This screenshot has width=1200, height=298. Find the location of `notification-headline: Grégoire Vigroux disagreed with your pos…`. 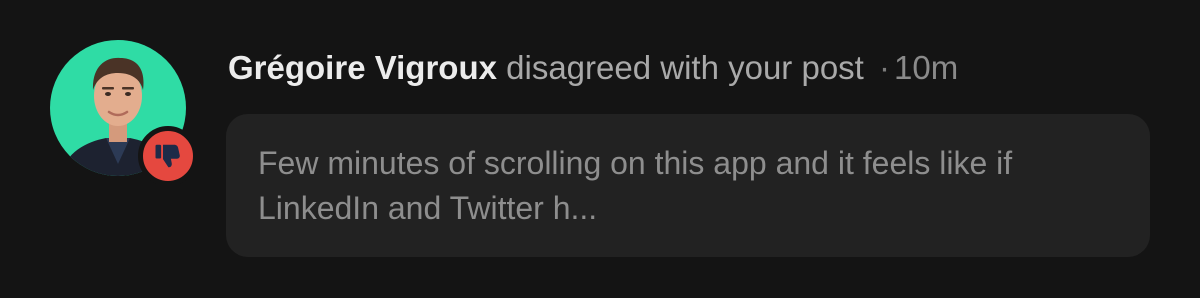

notification-headline: Grégoire Vigroux disagreed with your pos… is located at coordinates (593, 68).